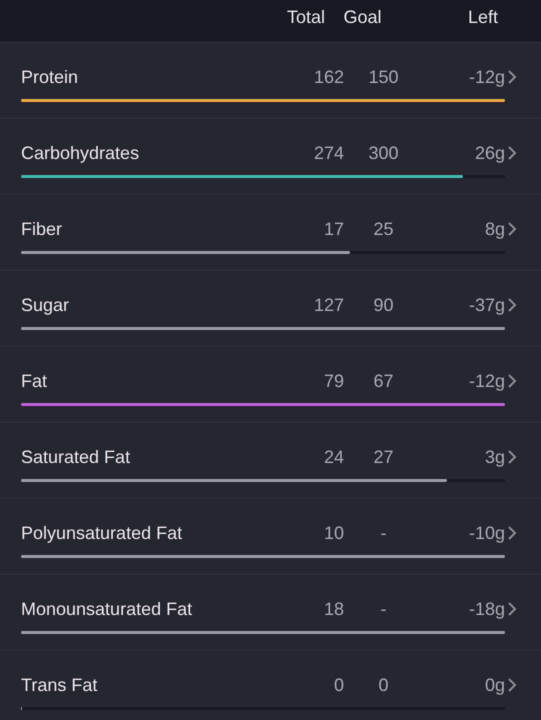  What do you see at coordinates (489, 153) in the screenshot?
I see `left-value: 26g` at bounding box center [489, 153].